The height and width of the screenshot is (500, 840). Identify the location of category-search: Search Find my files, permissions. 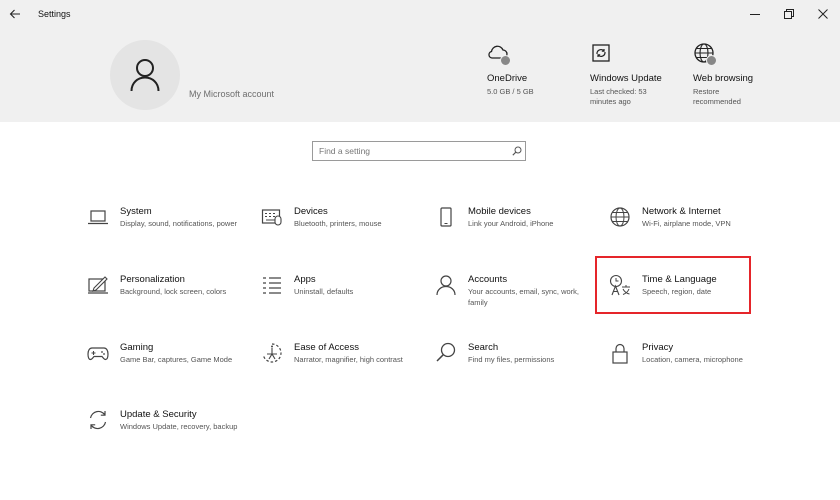
(515, 354).